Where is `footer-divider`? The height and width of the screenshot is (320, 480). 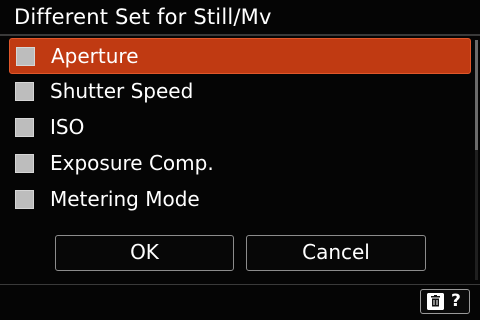
footer-divider is located at coordinates (240, 284).